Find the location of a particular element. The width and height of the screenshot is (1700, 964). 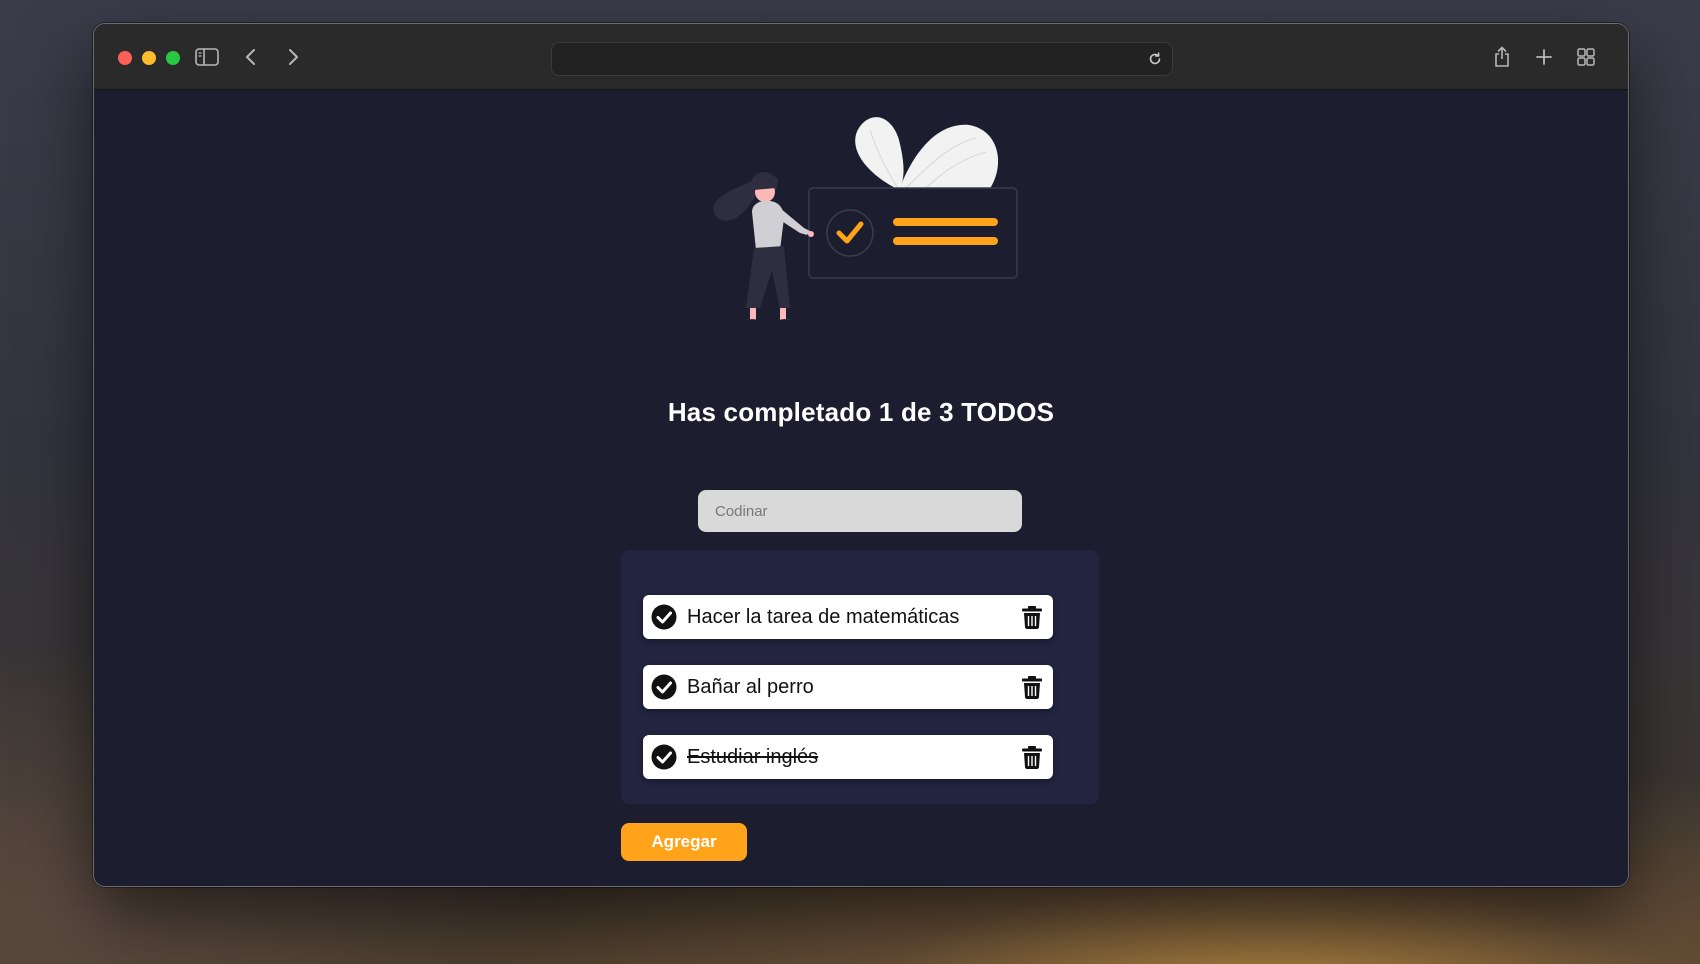

todo-text: Hacer la tarea de matemáticas is located at coordinates (823, 617).